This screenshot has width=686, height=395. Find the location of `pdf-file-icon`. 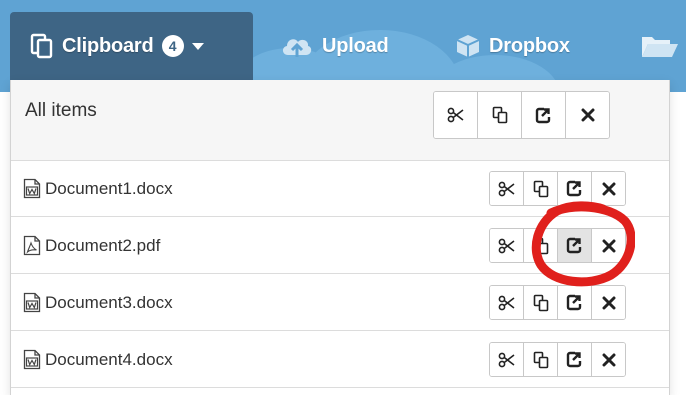

pdf-file-icon is located at coordinates (32, 245).